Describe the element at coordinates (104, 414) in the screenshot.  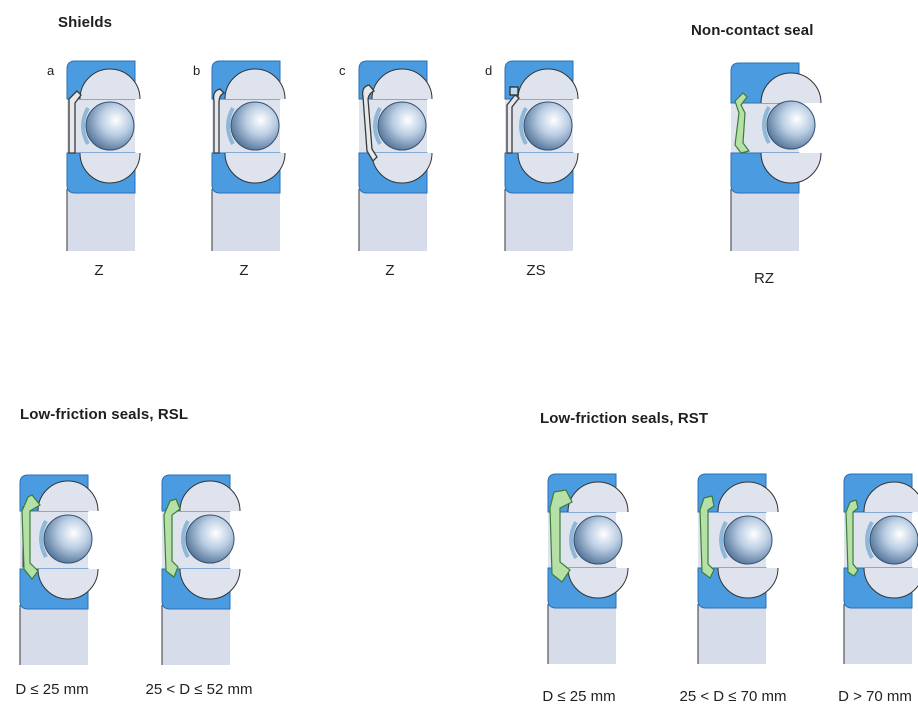
I see `heading-rsl: Low-friction seals, RSL` at that location.